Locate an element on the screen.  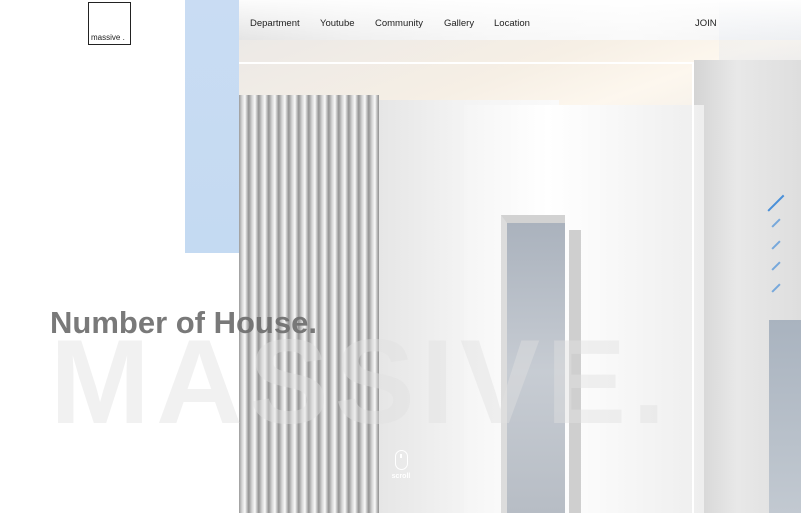
logo-text: massive . is located at coordinates (108, 37).